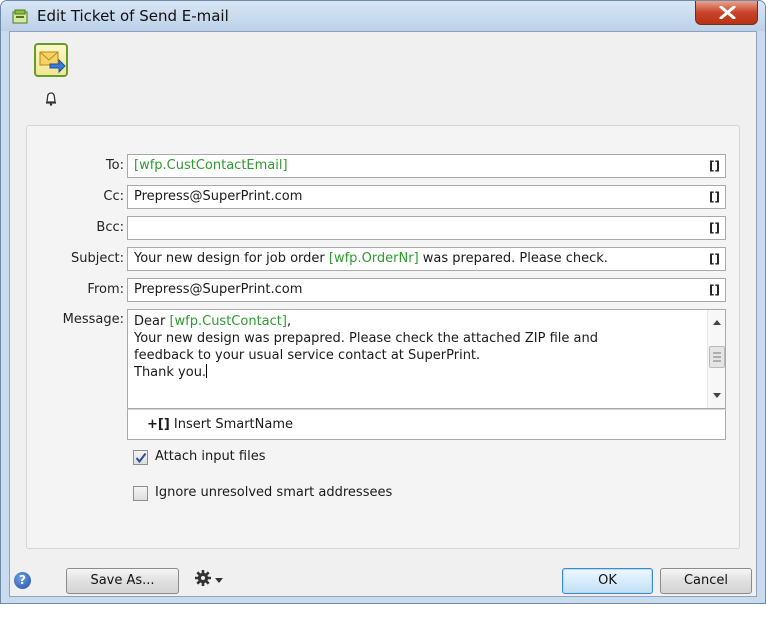 The width and height of the screenshot is (766, 618). What do you see at coordinates (140, 493) in the screenshot?
I see `ignore-unresolved-checkbox` at bounding box center [140, 493].